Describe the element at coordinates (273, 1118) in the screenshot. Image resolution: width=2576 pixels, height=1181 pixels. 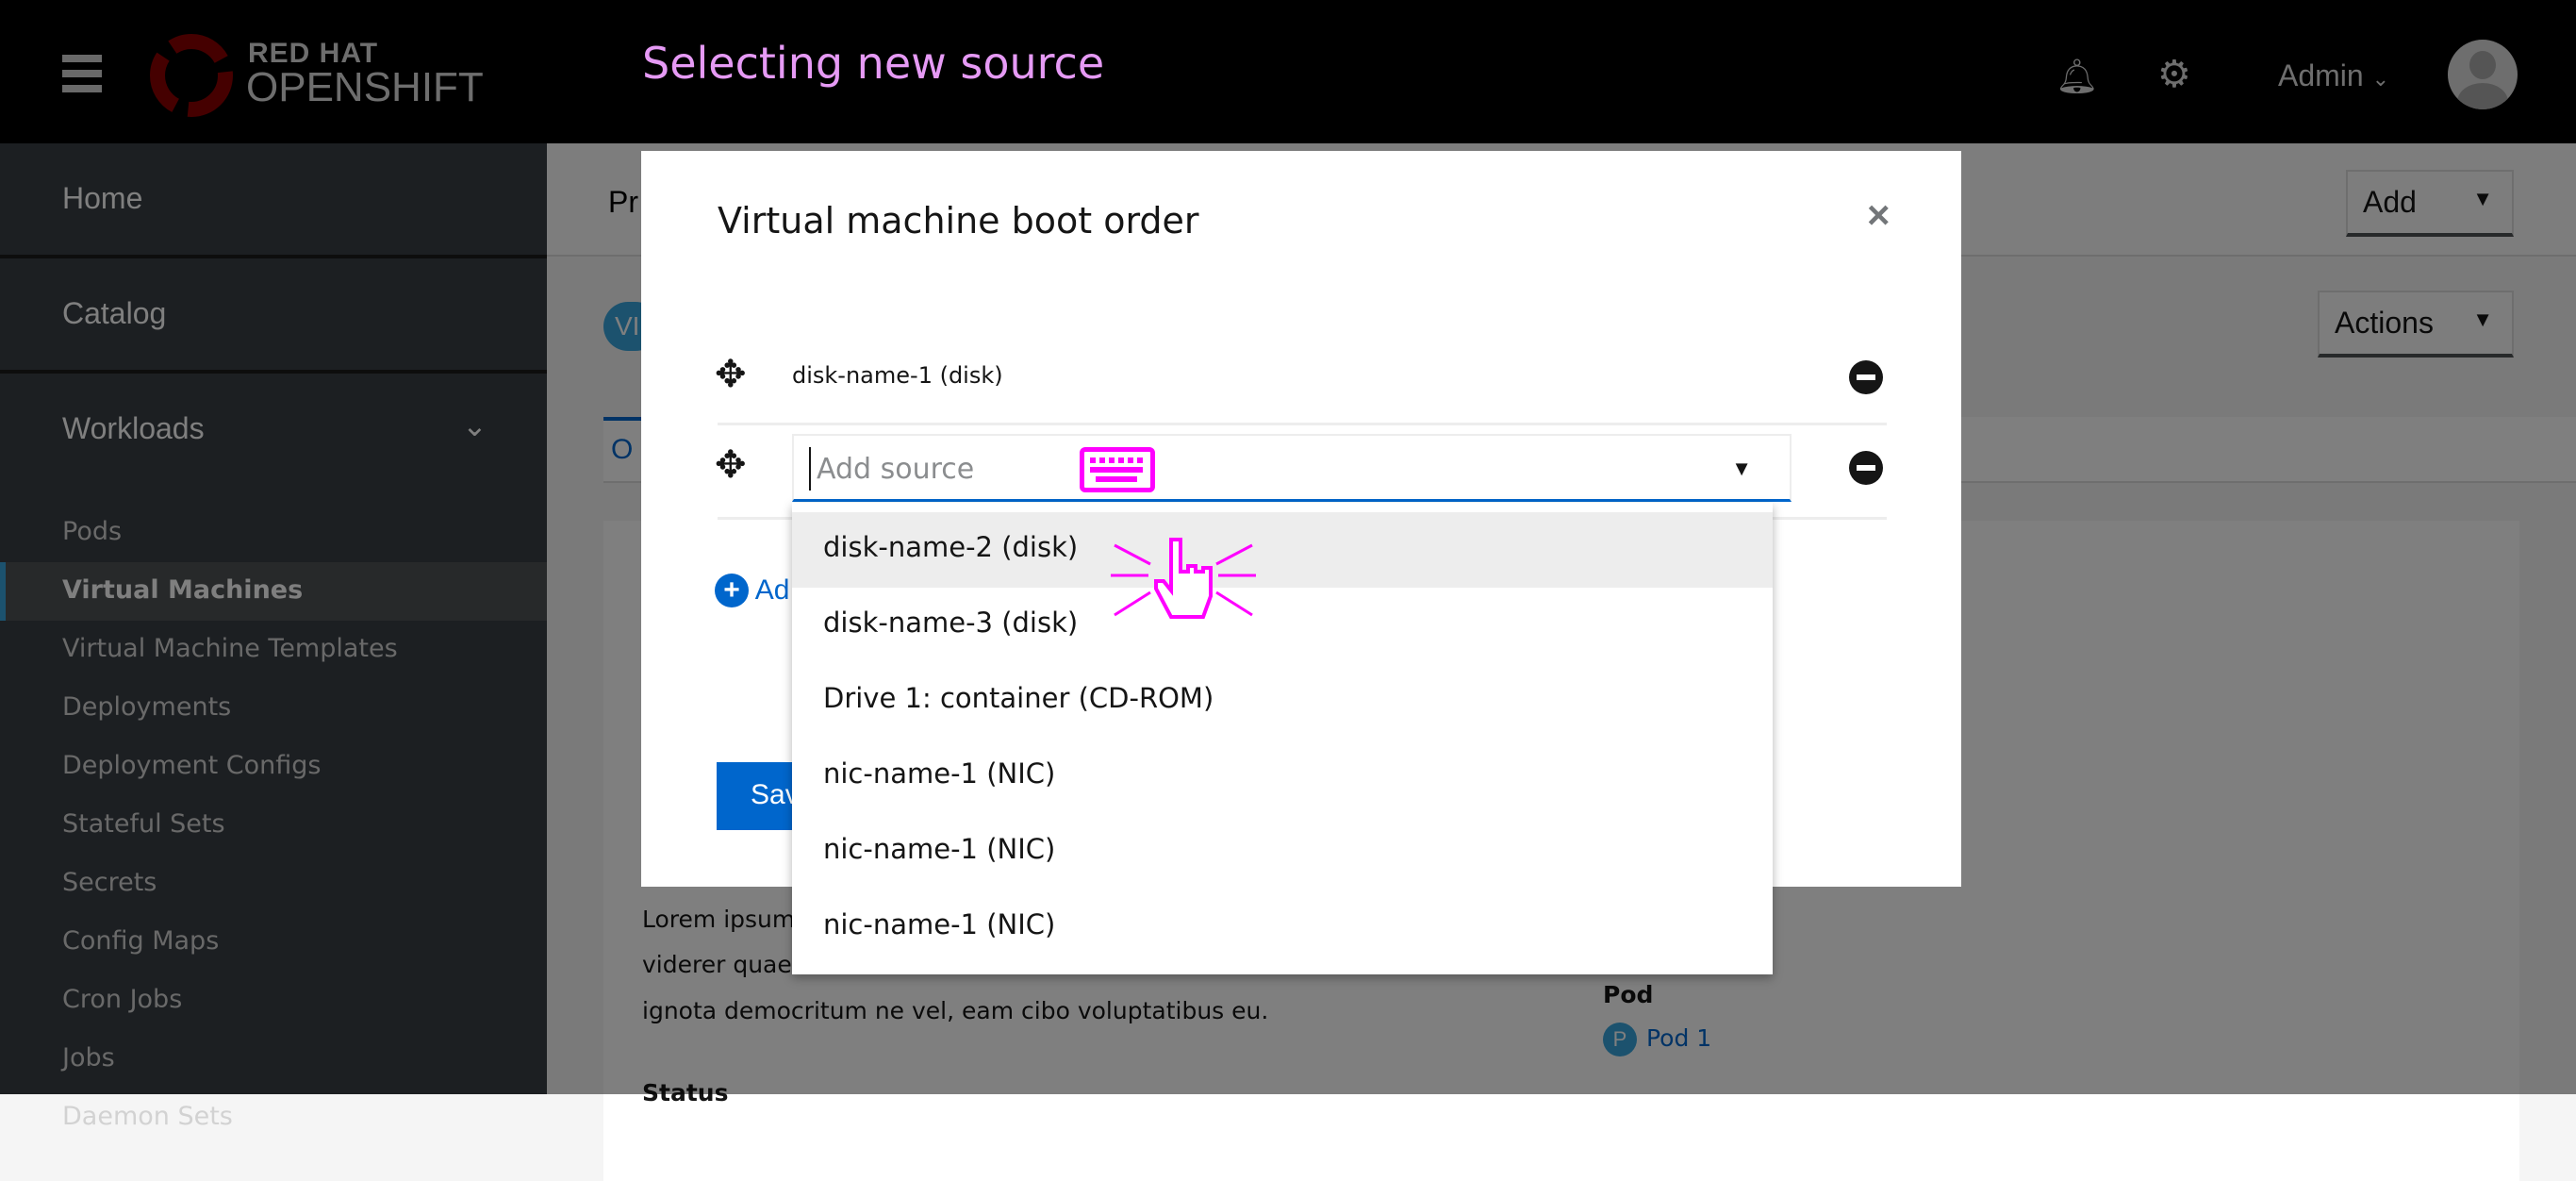
I see `sidebar-item-daemon-sets: Daemon Sets` at that location.